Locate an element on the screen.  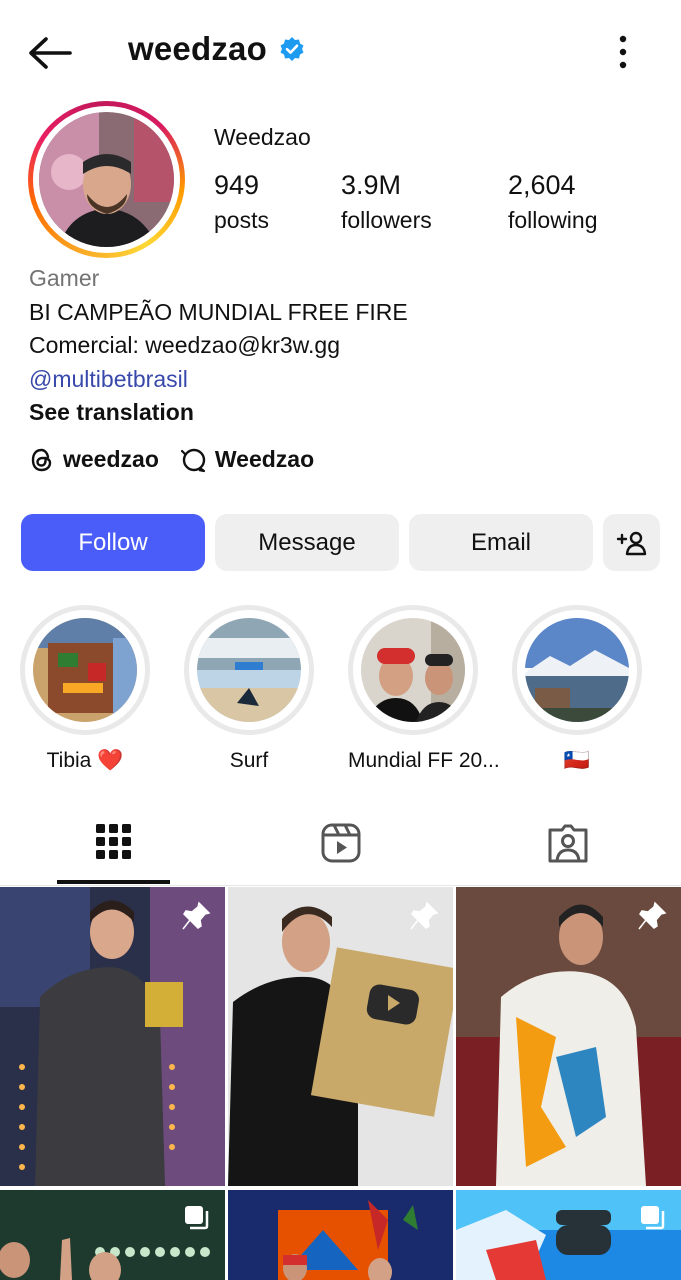
stat-followers-label: followers is located at coordinates (386, 220).